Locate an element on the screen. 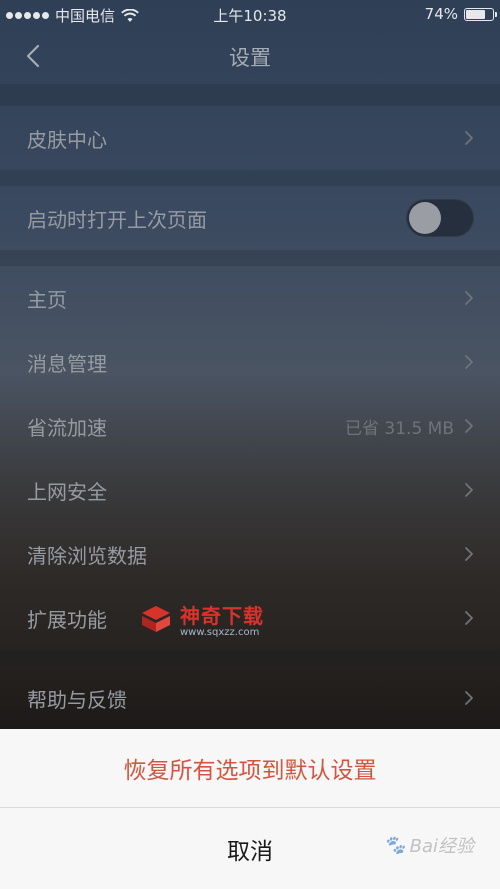 The image size is (500, 889). row-message-management: 消息管理 is located at coordinates (250, 362).